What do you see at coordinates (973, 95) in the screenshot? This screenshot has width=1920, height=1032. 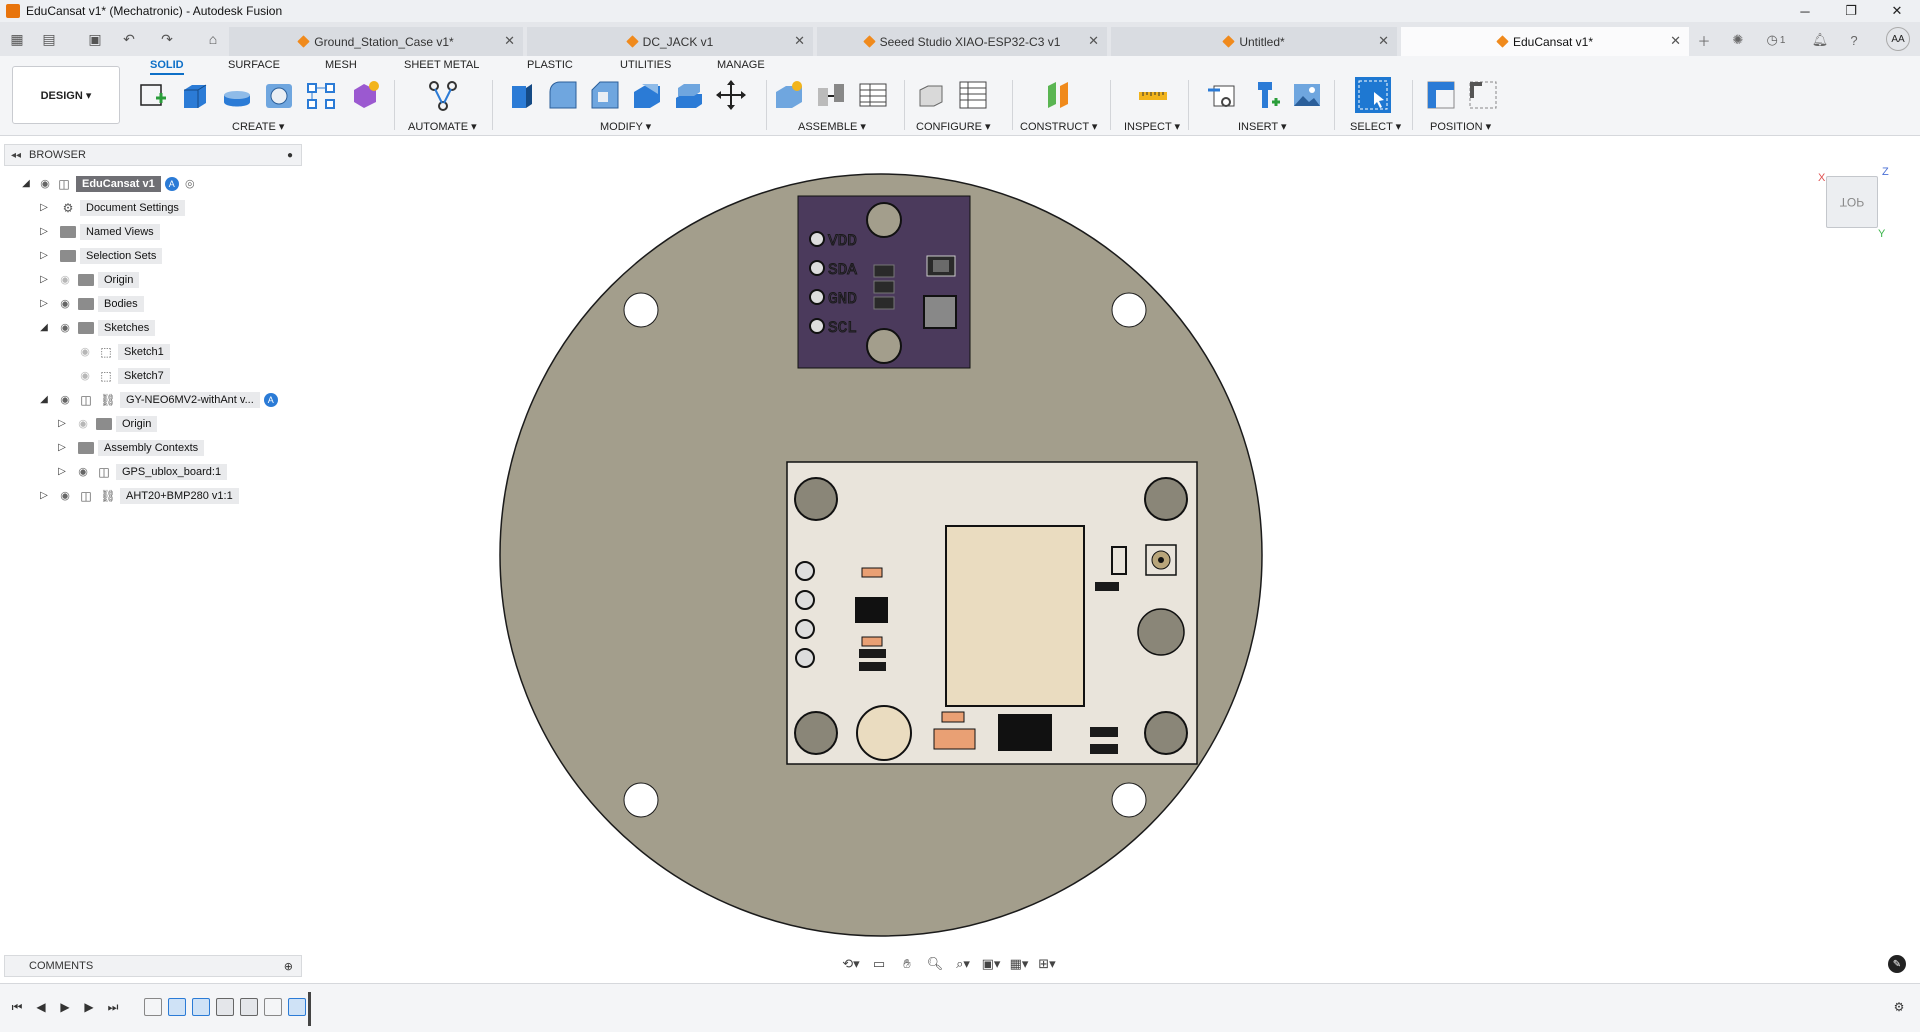 I see `configuration-table-icon` at bounding box center [973, 95].